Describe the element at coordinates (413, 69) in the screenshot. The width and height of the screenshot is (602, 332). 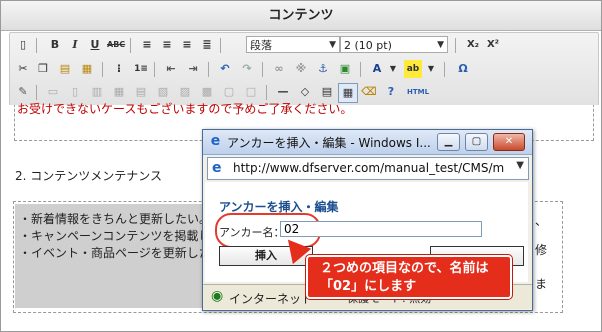
I see `highlight-color-icon: ab` at that location.